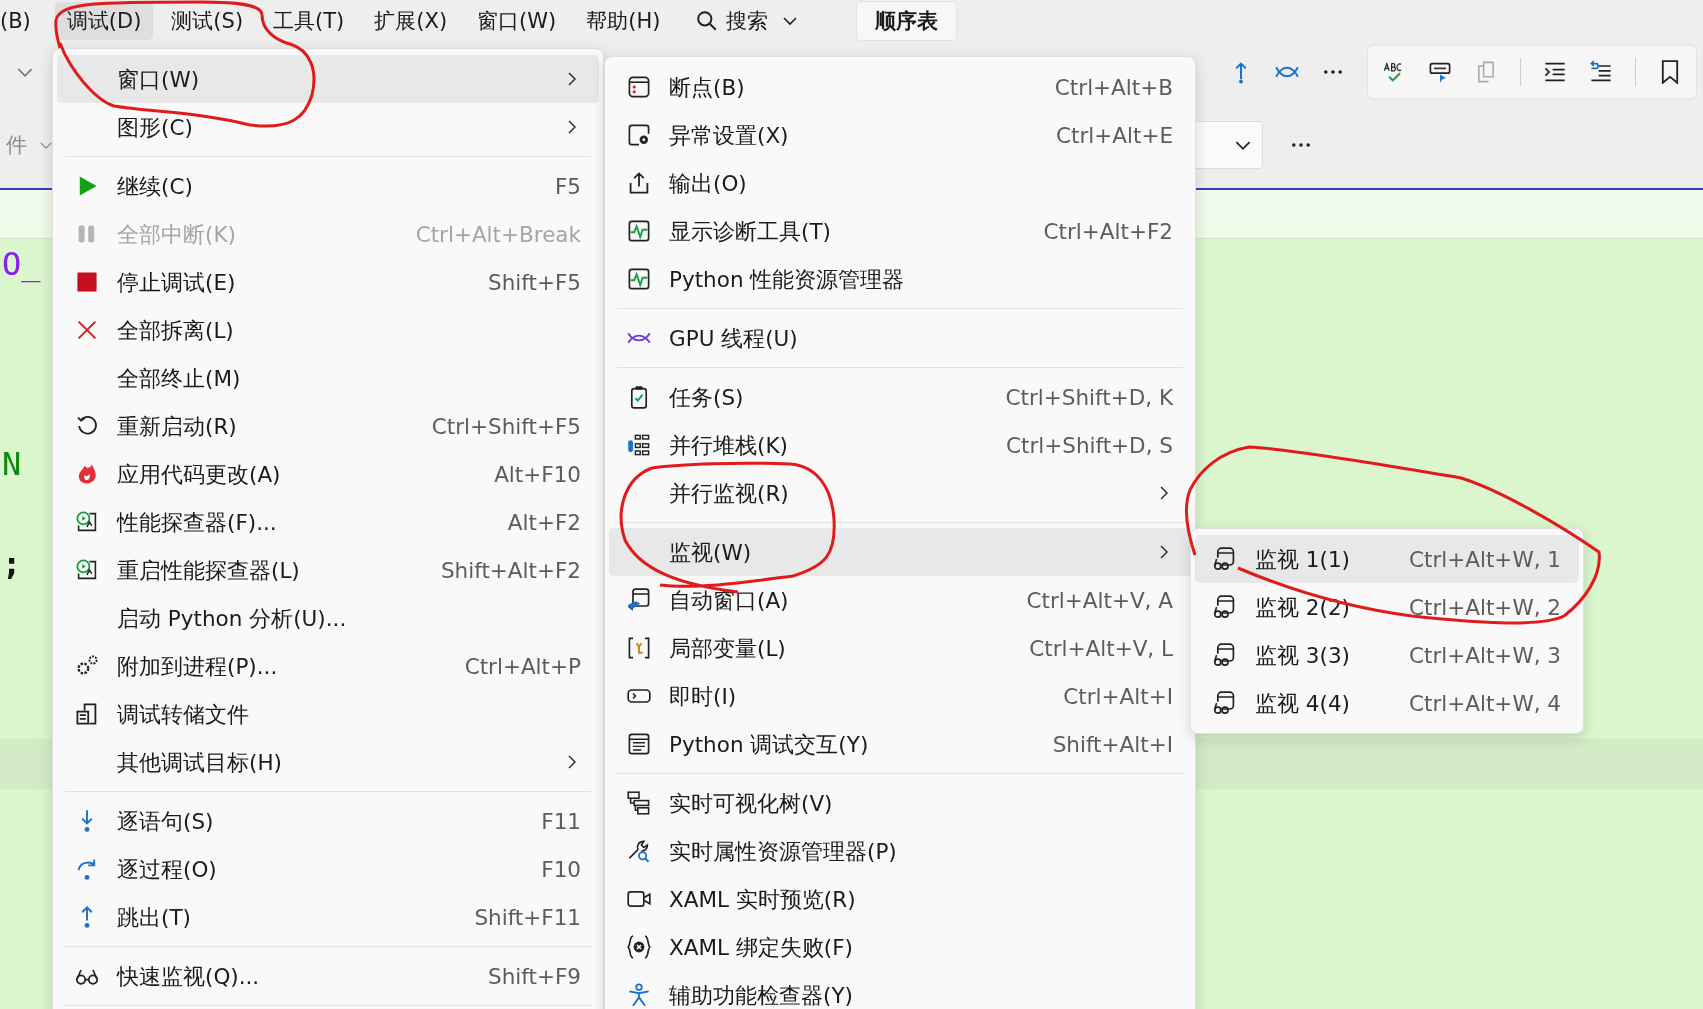 The image size is (1703, 1009). Describe the element at coordinates (411, 21) in the screenshot. I see `menu-bar-item: 扩展(X)` at that location.